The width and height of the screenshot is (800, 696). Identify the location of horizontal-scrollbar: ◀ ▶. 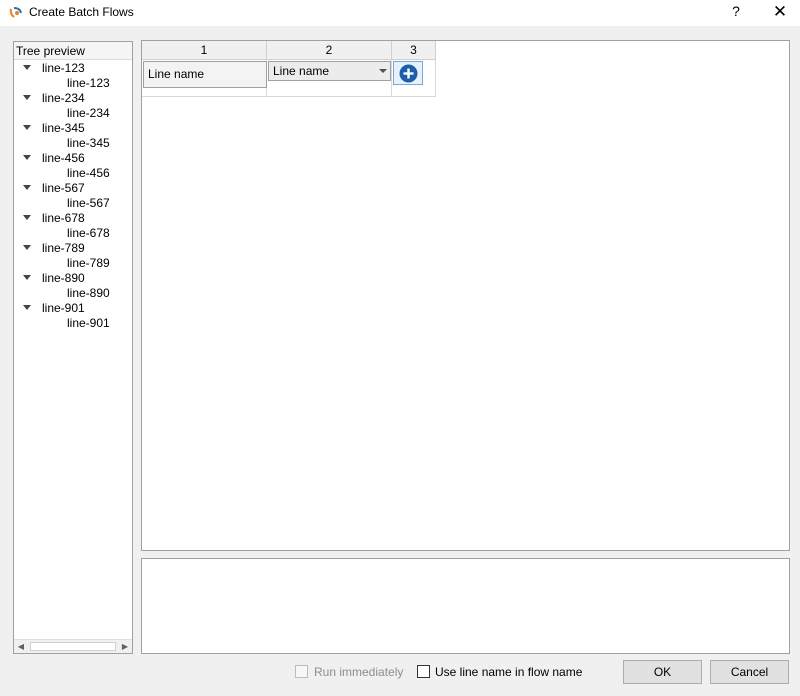
(73, 646).